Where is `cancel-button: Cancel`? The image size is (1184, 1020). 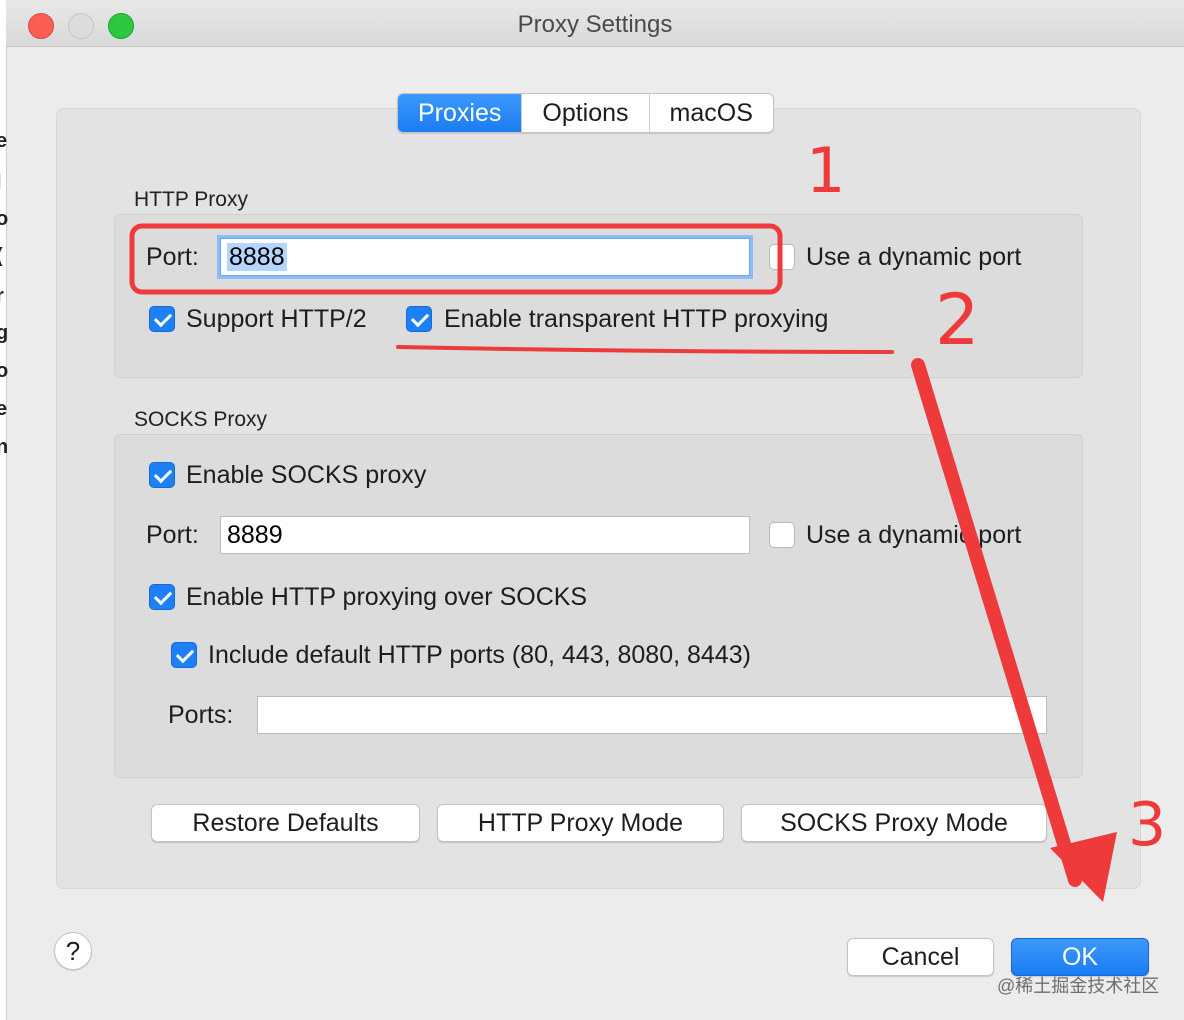
cancel-button: Cancel is located at coordinates (920, 957).